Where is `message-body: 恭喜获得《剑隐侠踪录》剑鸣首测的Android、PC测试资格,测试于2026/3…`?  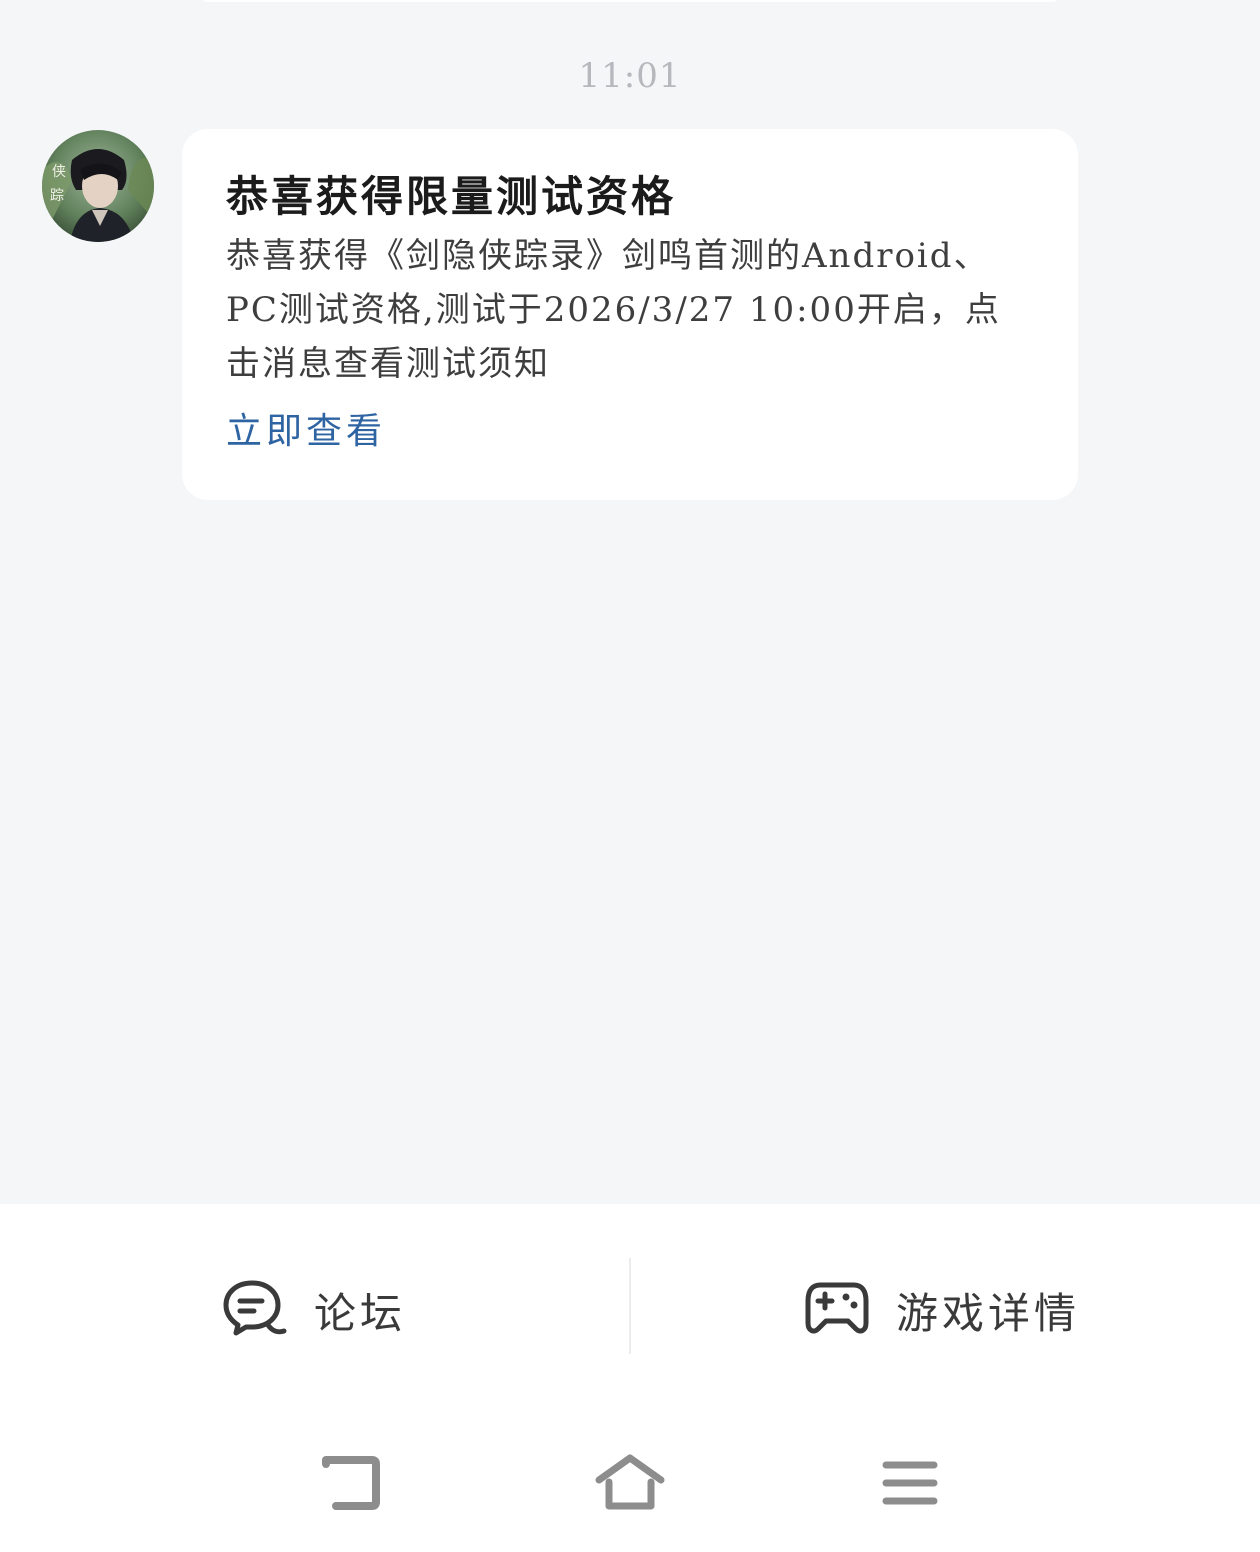
message-body: 恭喜获得《剑隐侠踪录》剑鸣首测的Android、PC测试资格,测试于2026/3… is located at coordinates (613, 310).